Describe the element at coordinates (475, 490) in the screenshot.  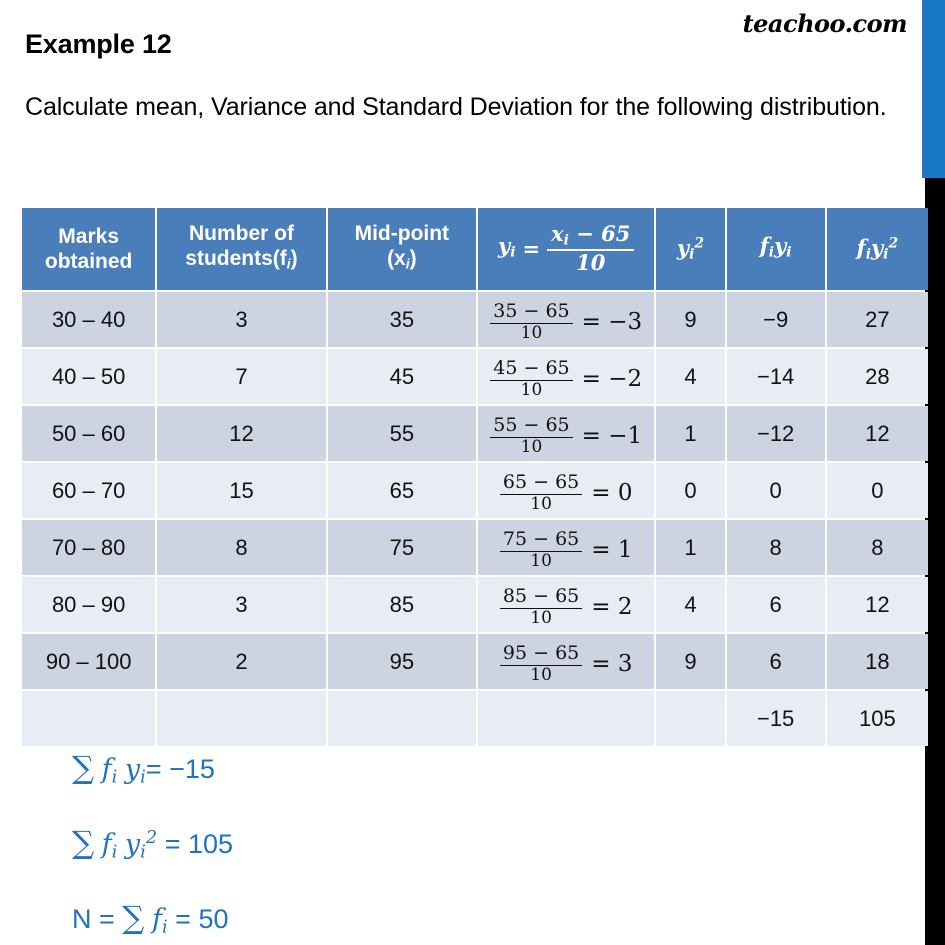
I see `table-row: 60 – 70 15 65 65 − 65 10 = 0000` at that location.